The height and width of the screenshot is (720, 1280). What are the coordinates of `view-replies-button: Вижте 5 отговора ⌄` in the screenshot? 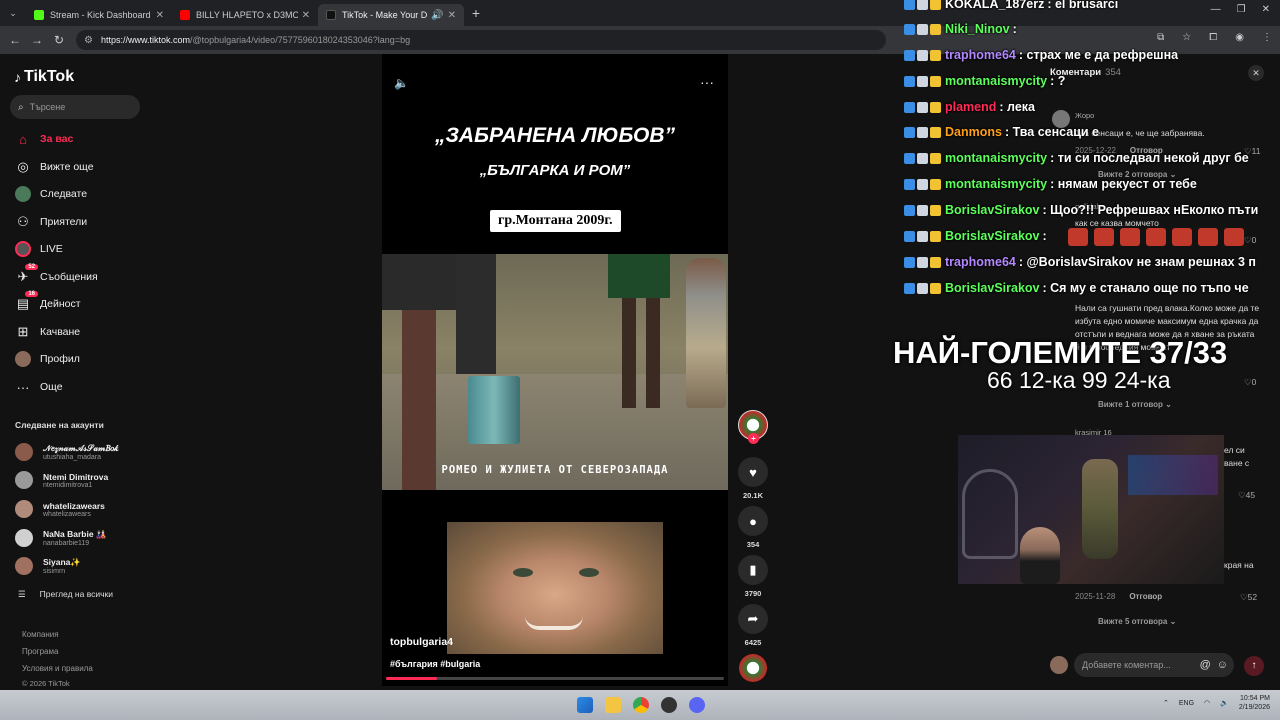 It's located at (1137, 621).